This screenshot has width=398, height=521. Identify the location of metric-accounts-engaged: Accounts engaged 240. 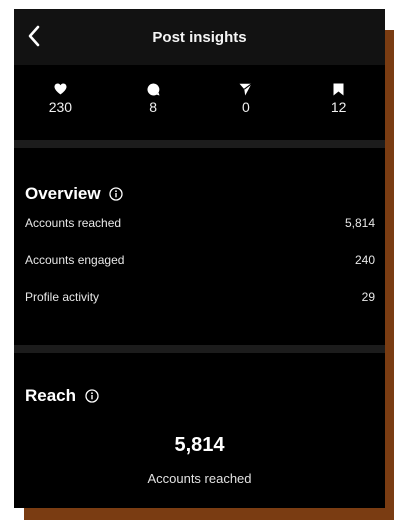
(199, 259).